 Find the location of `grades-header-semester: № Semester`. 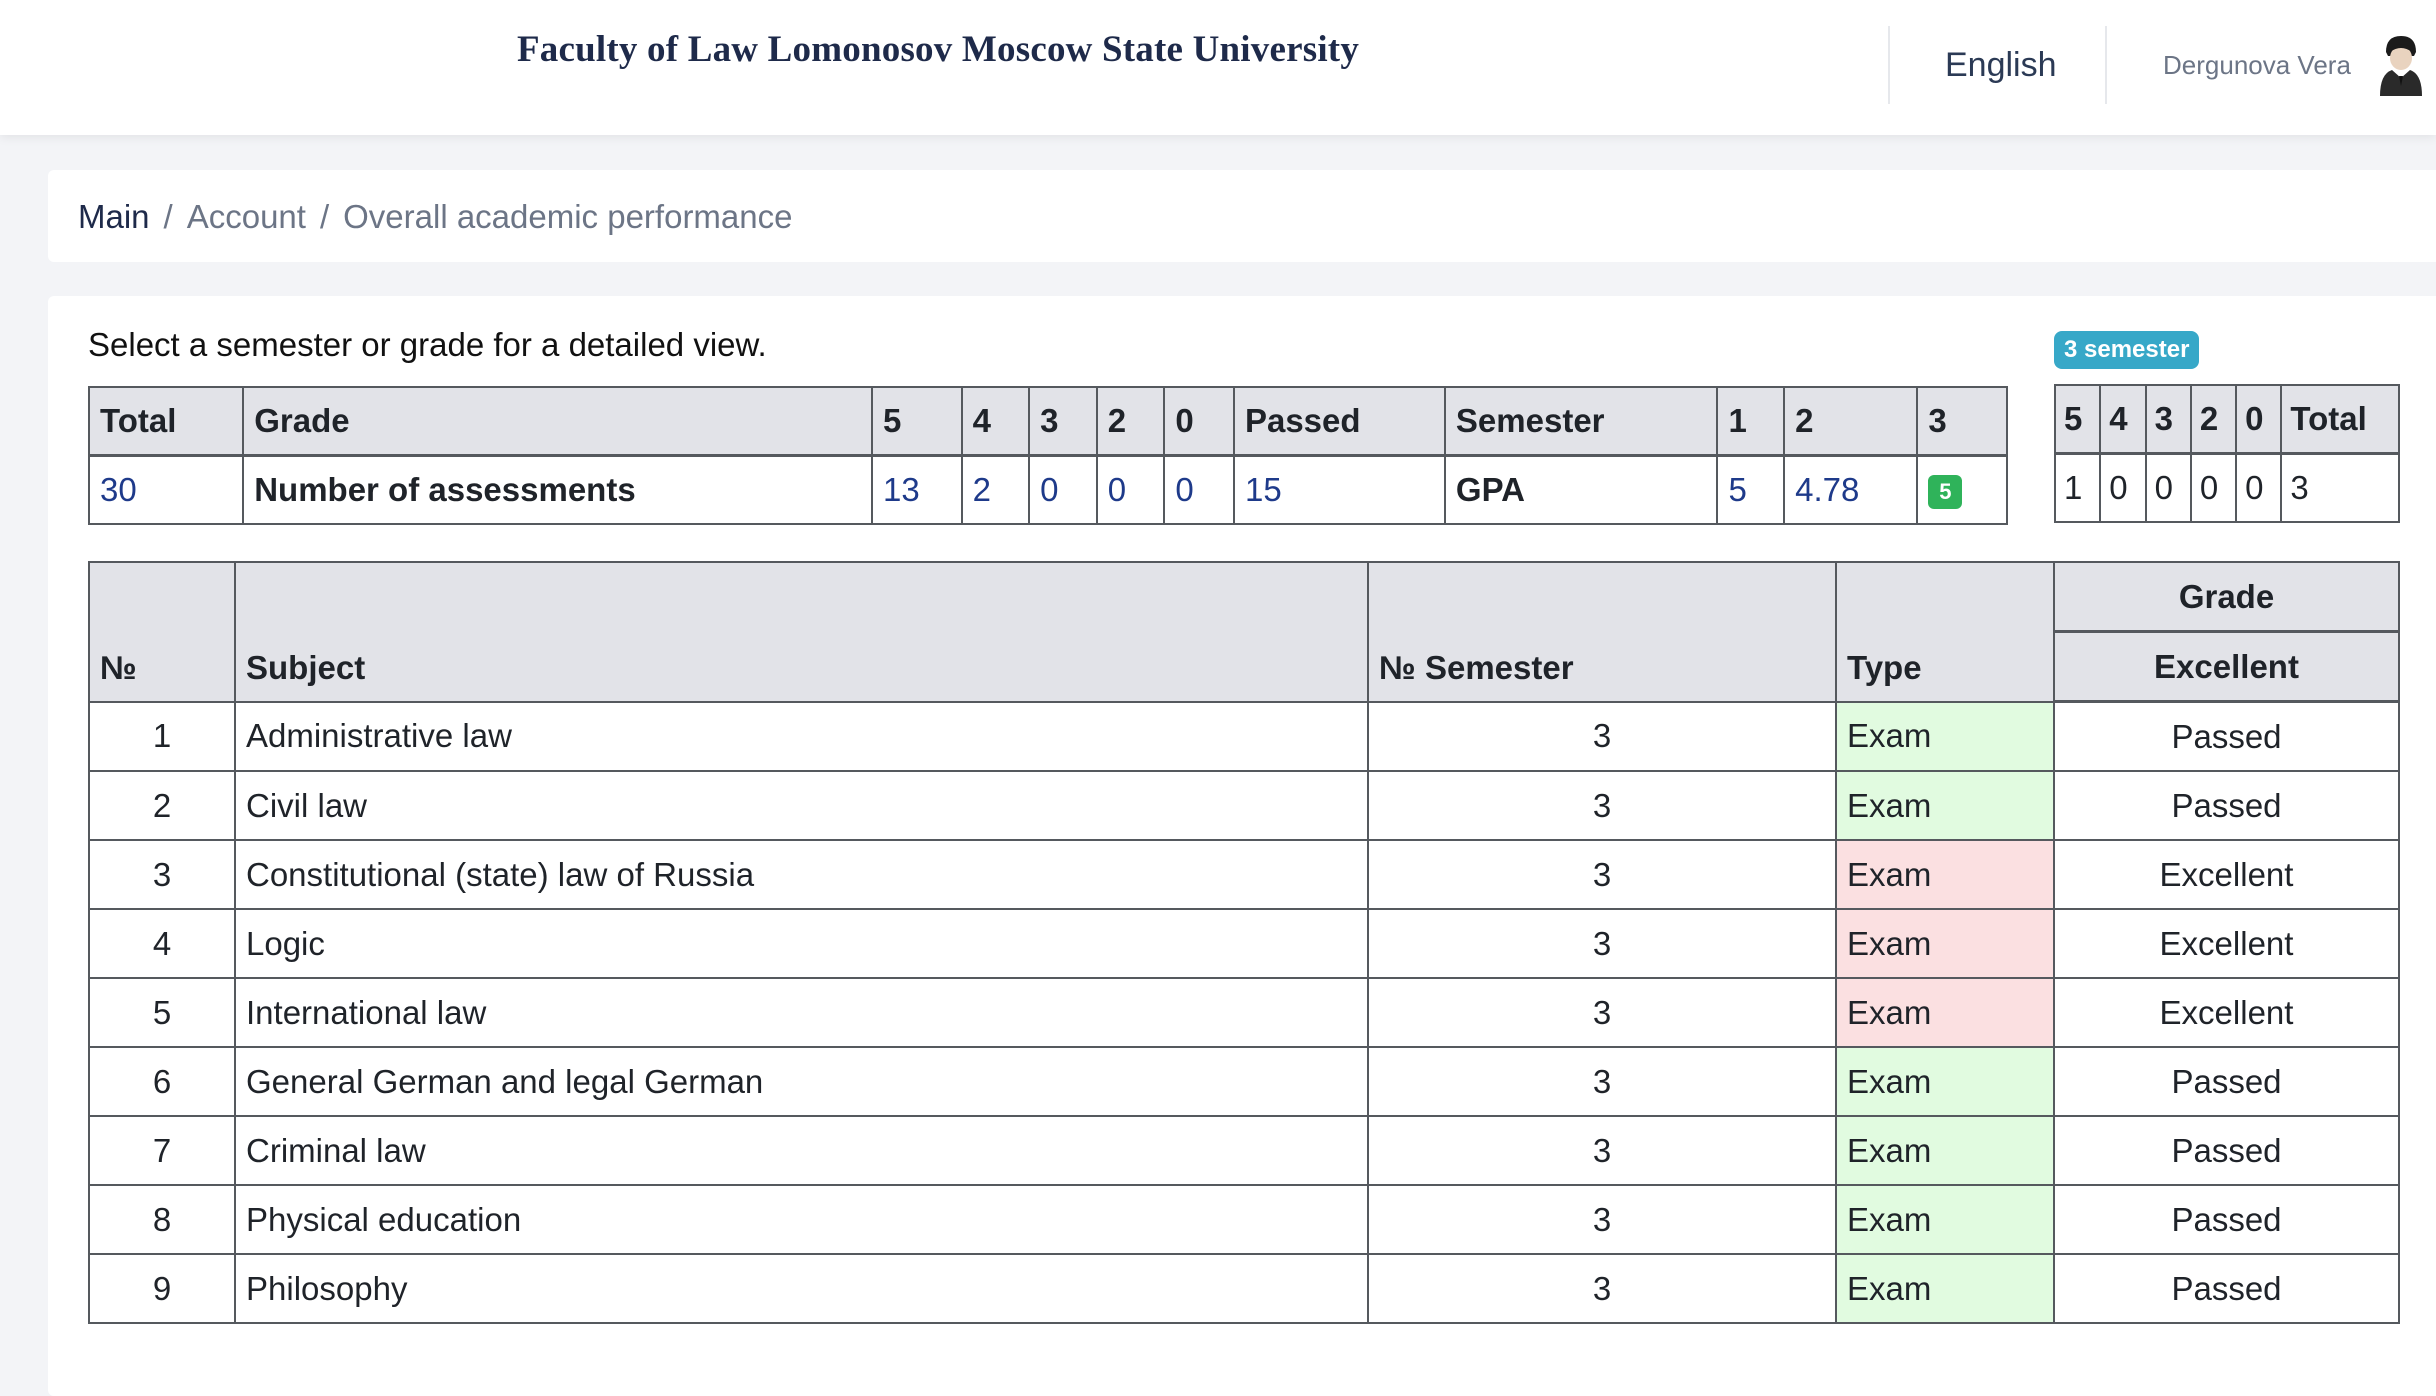

grades-header-semester: № Semester is located at coordinates (1602, 632).